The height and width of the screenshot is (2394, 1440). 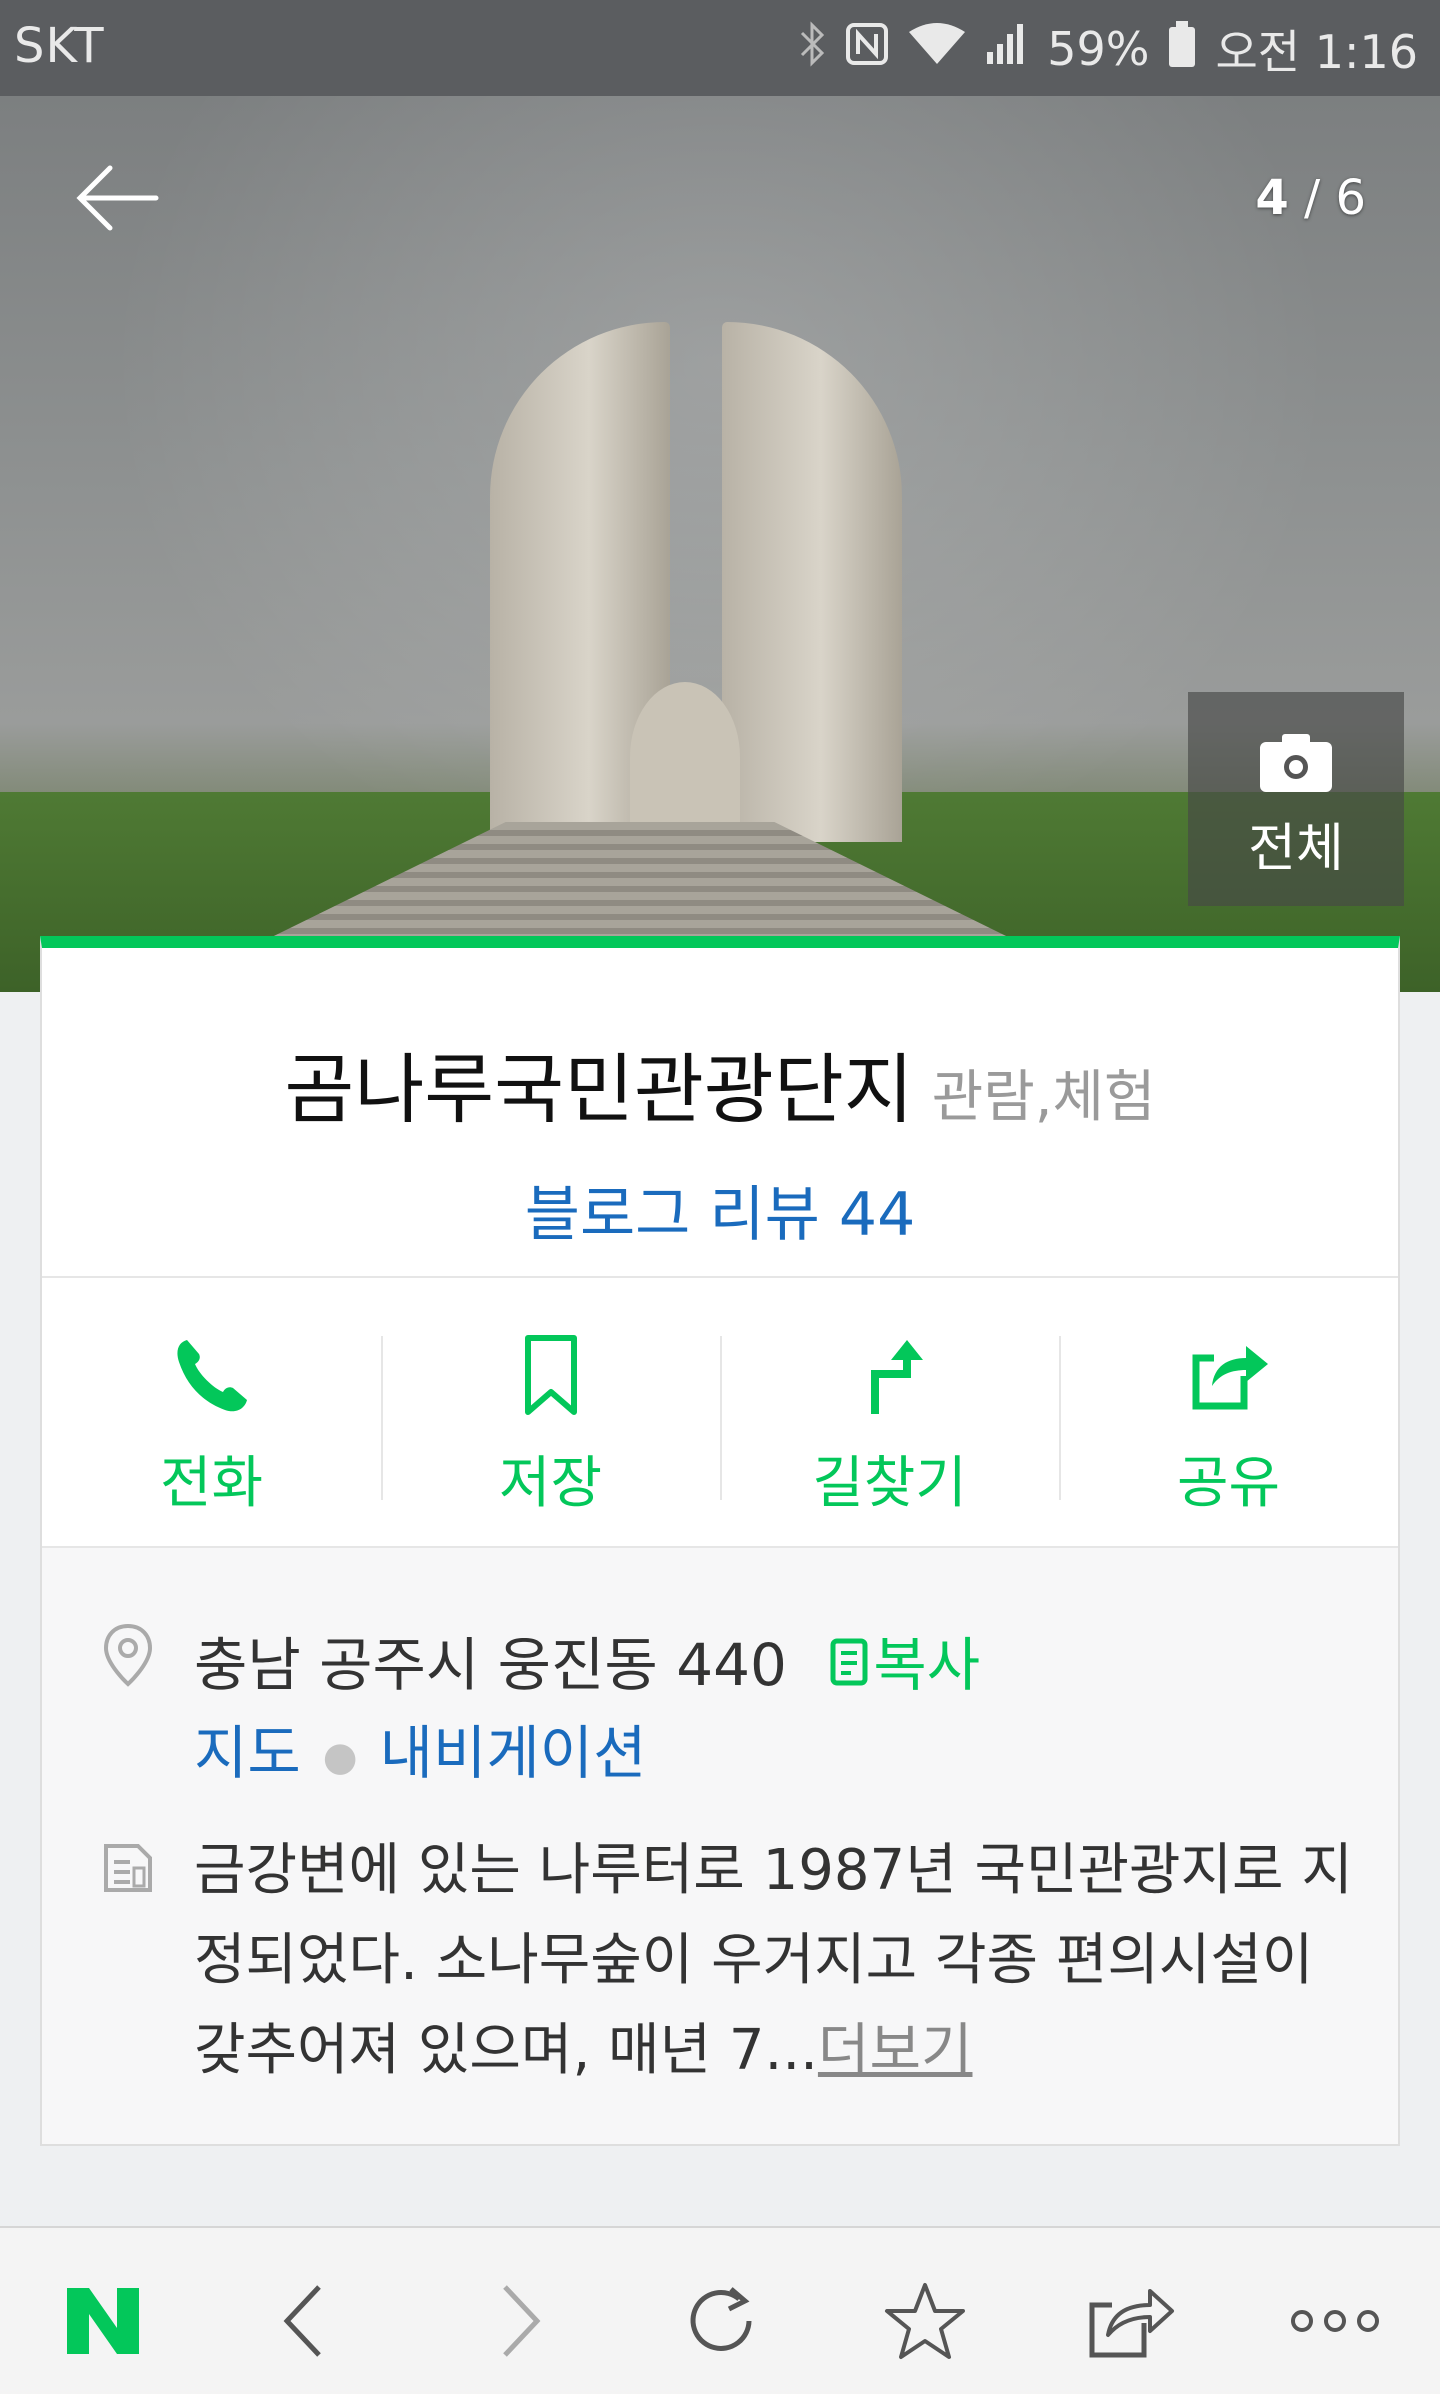 What do you see at coordinates (812, 49) in the screenshot?
I see `bluetooth-icon` at bounding box center [812, 49].